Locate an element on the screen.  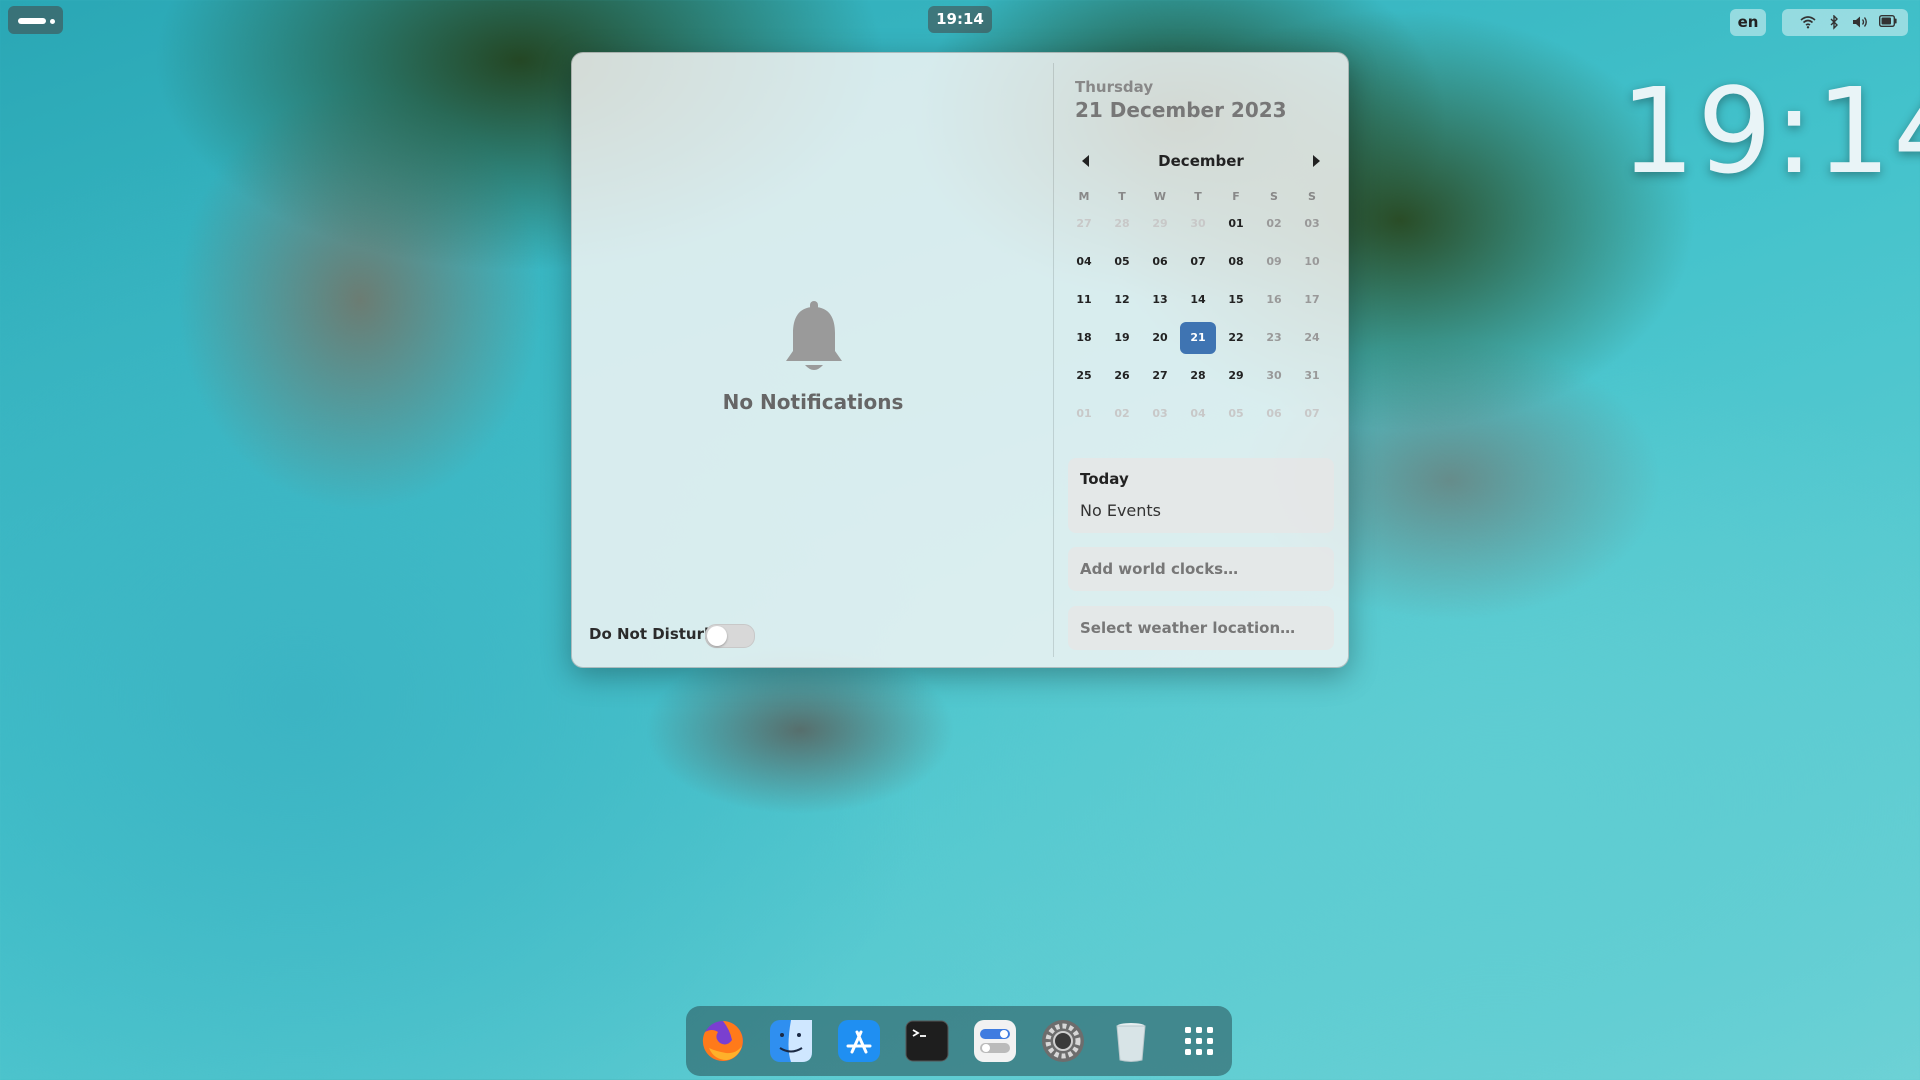
calendar-day: 09 is located at coordinates (1274, 262).